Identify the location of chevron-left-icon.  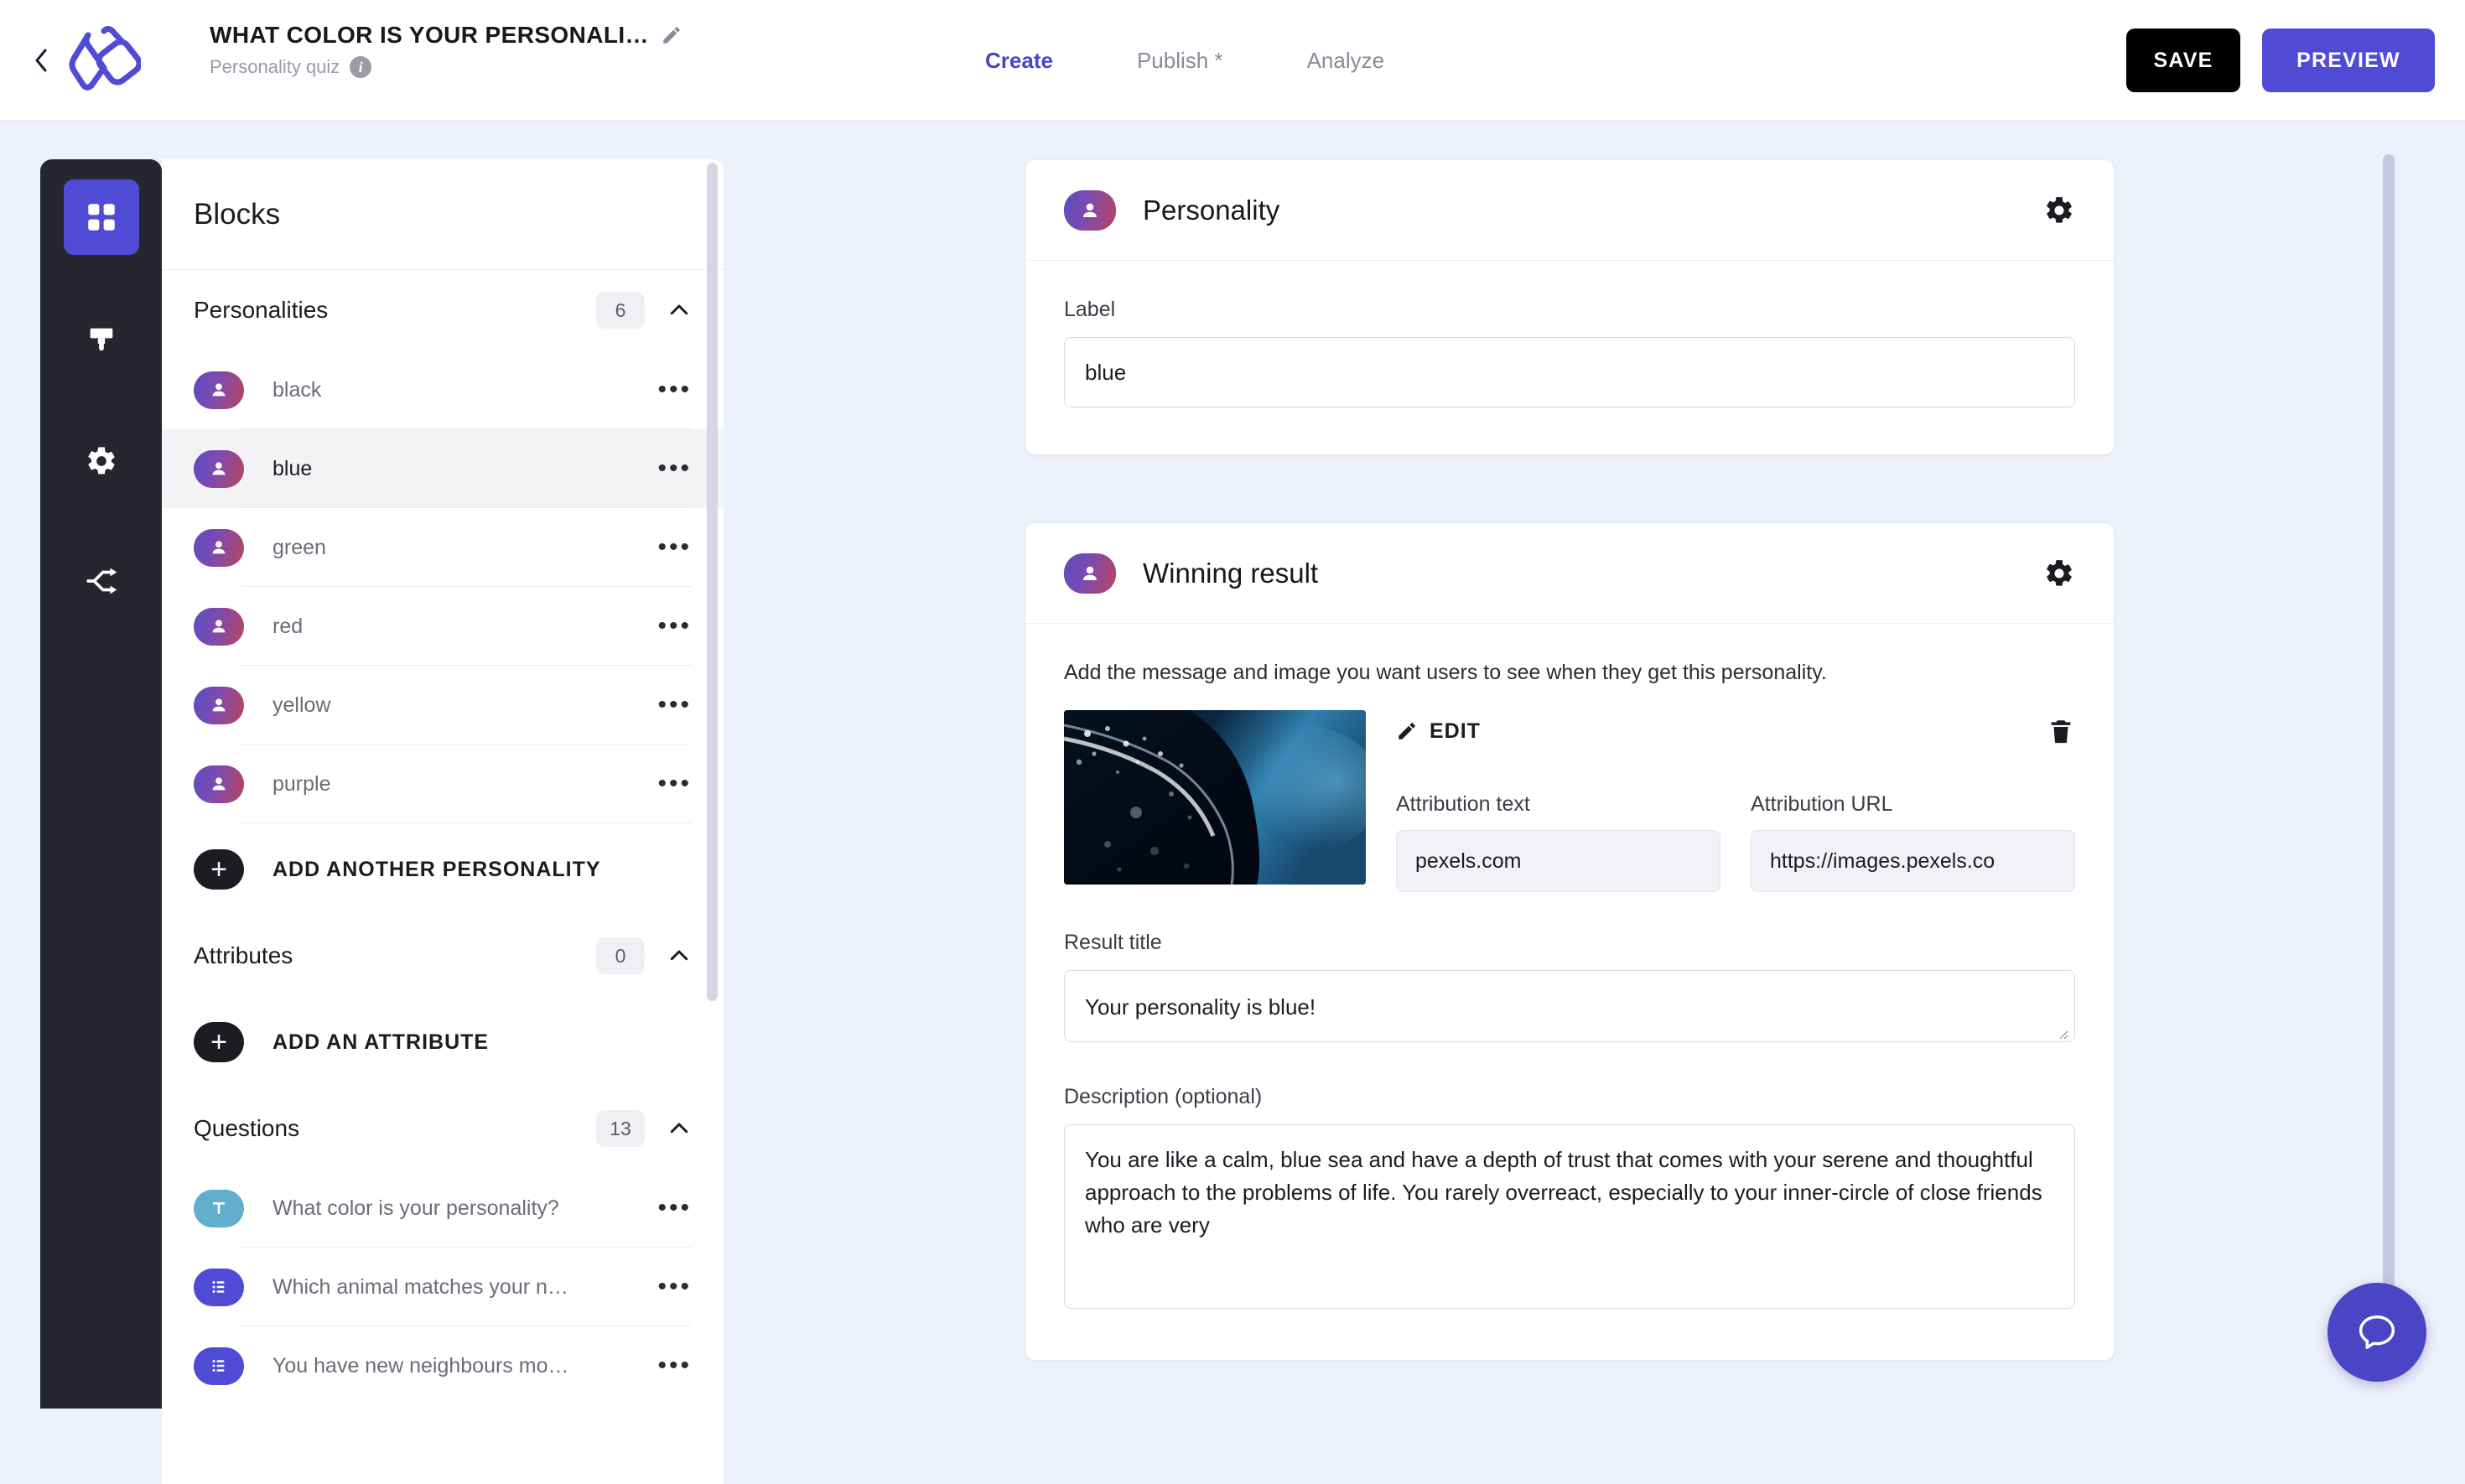
(41, 60).